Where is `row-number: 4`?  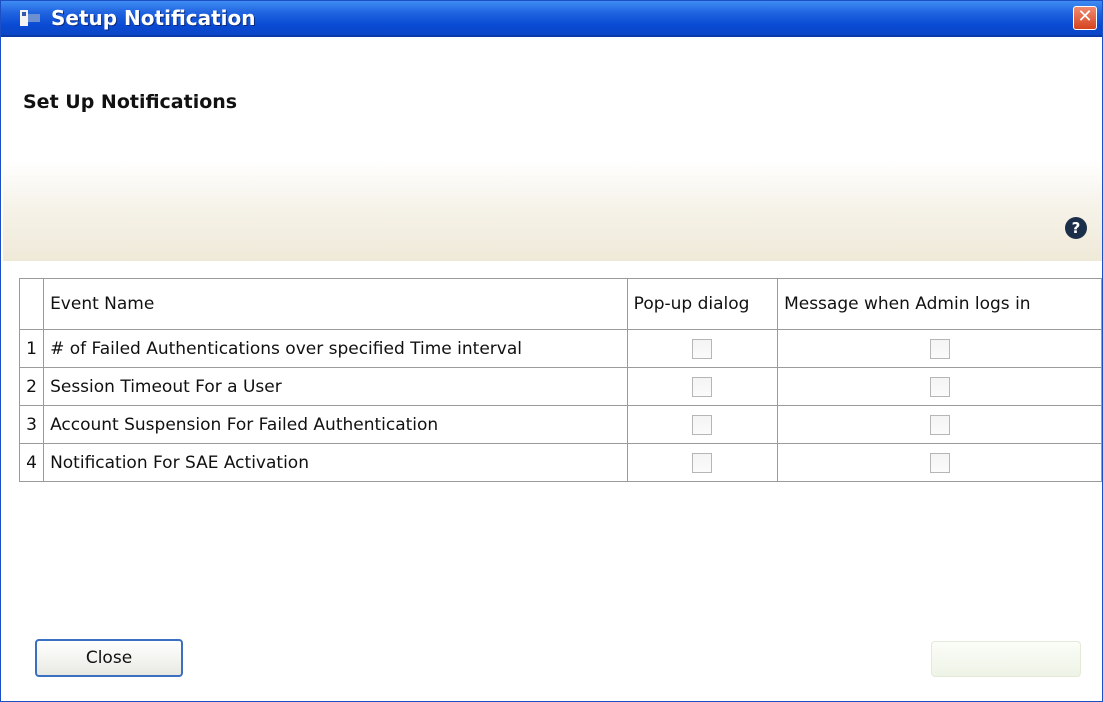
row-number: 4 is located at coordinates (31, 462).